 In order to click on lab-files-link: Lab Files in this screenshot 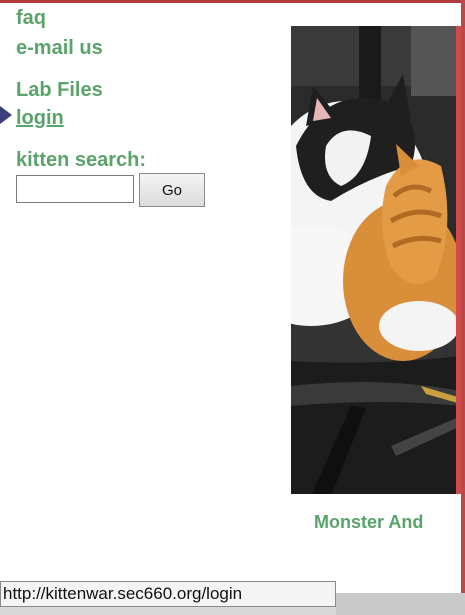, I will do `click(59, 90)`.